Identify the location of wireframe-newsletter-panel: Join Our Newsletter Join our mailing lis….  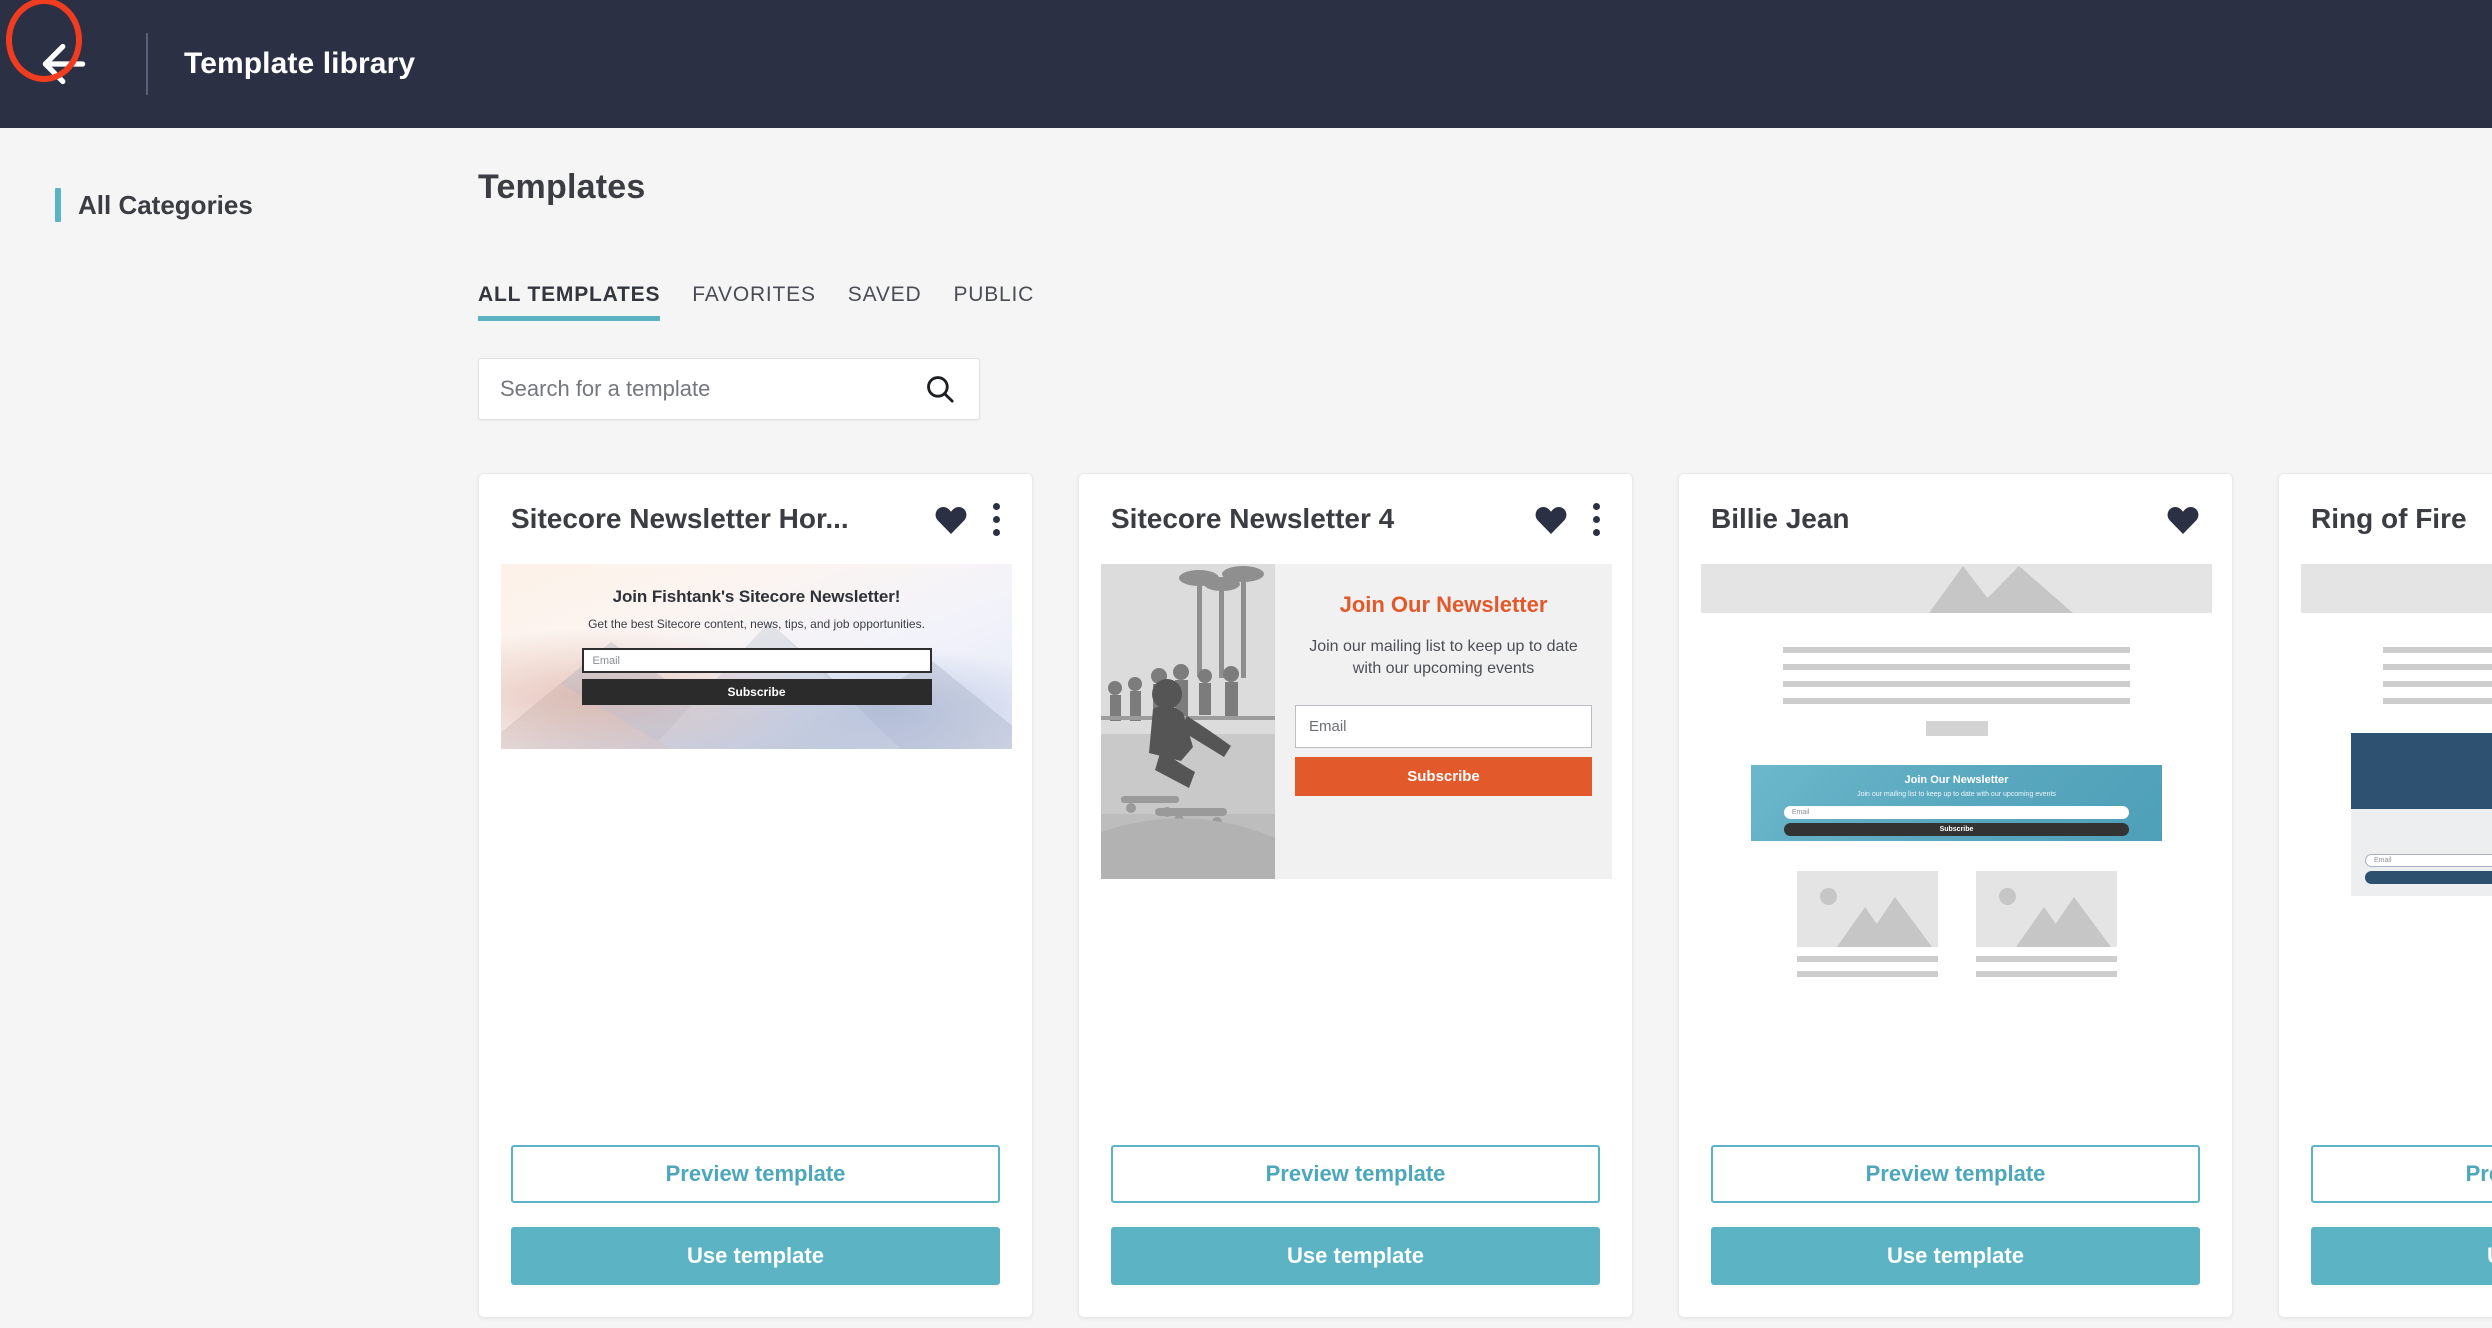
(1956, 803).